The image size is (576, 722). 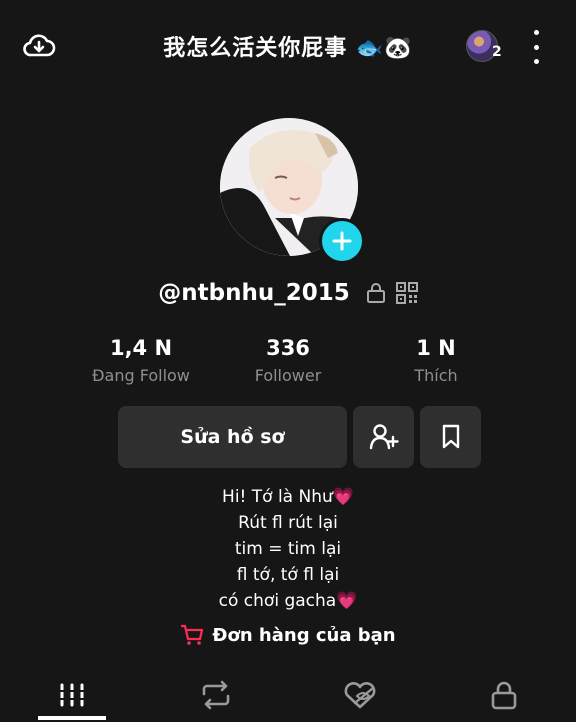 What do you see at coordinates (254, 293) in the screenshot?
I see `username: @ntbnhu_2015` at bounding box center [254, 293].